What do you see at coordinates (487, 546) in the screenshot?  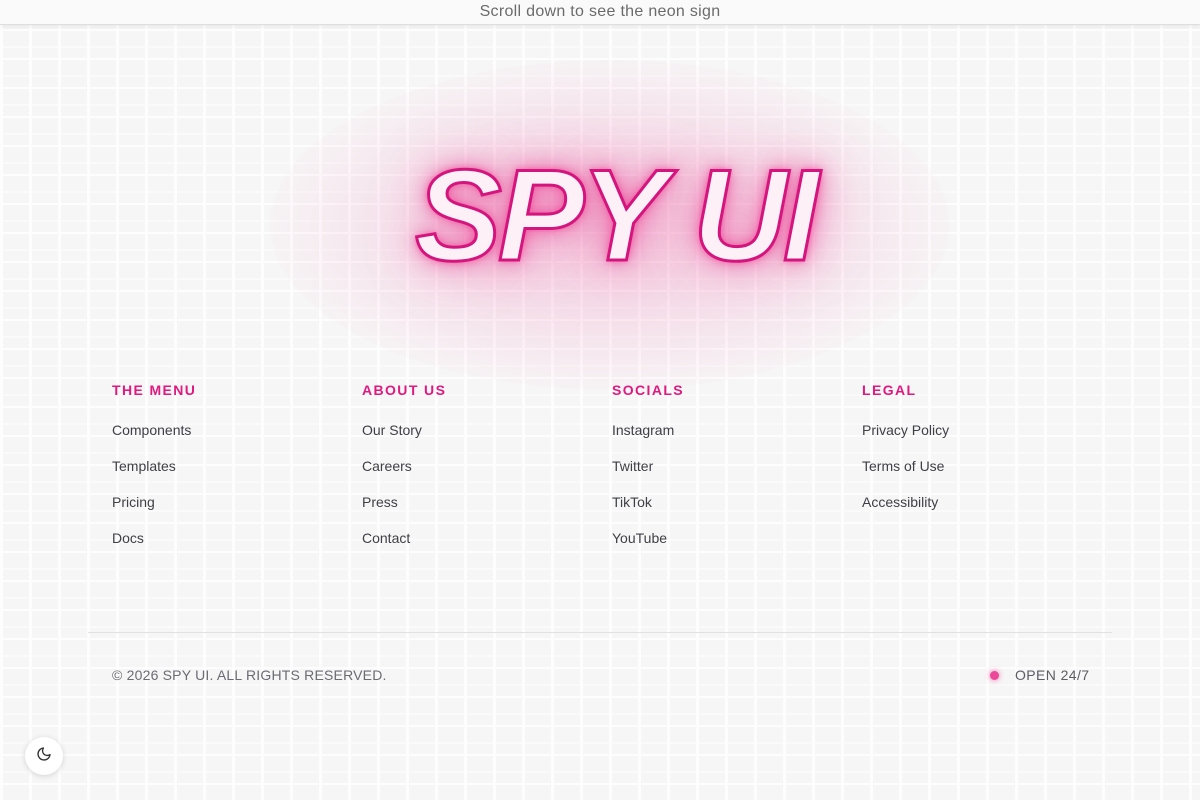 I see `footer-link-contact: Contact` at bounding box center [487, 546].